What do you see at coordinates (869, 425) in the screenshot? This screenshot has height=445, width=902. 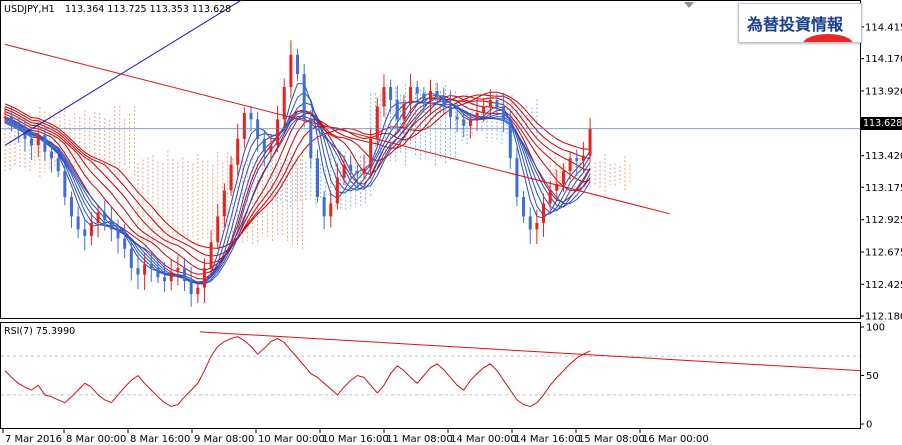 I see `rsi-tick-label: 0` at bounding box center [869, 425].